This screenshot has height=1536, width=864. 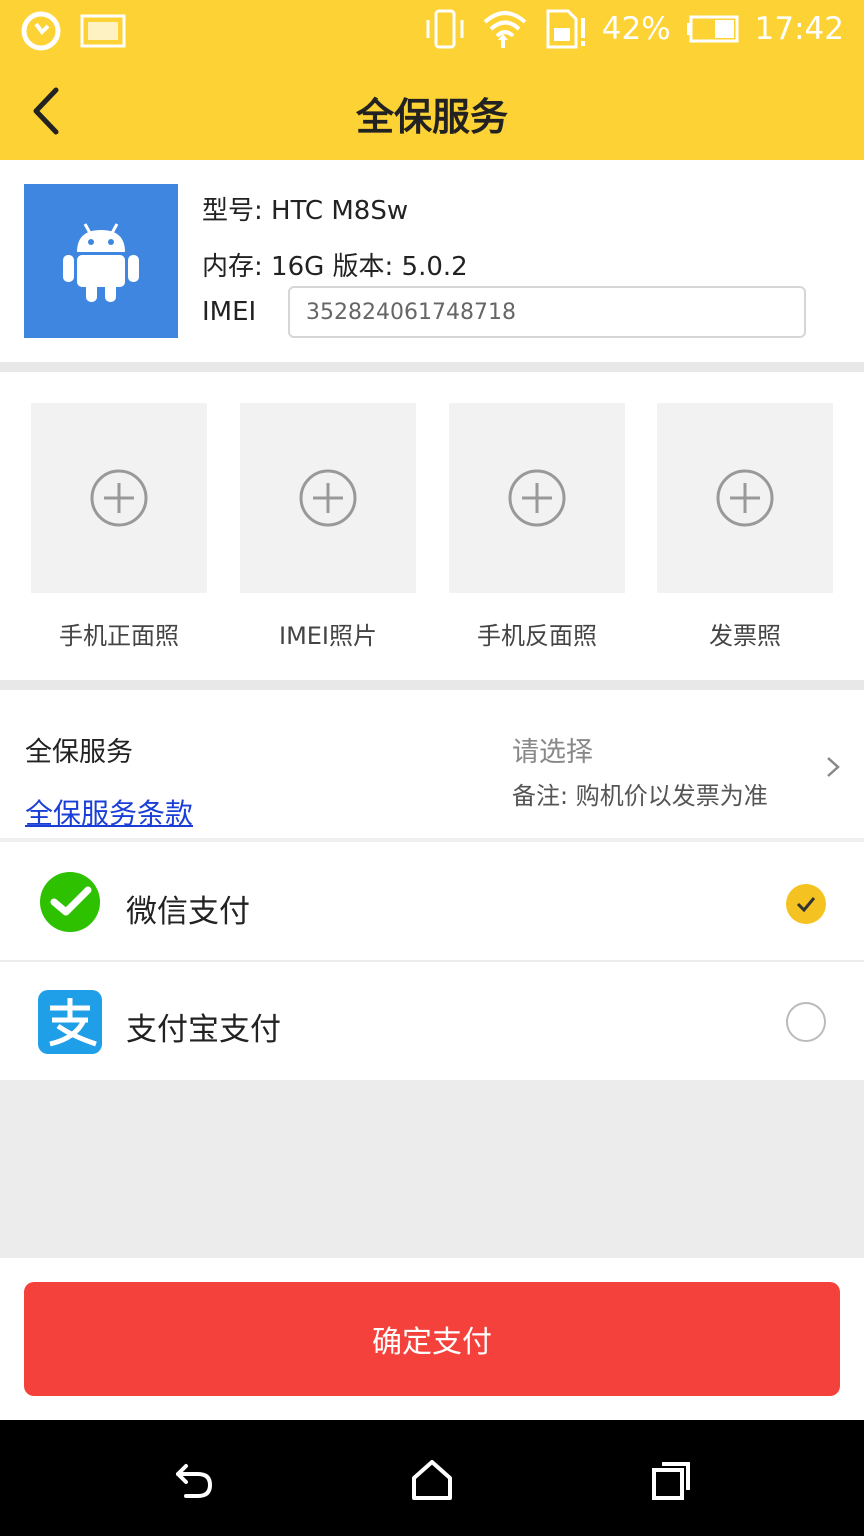 I want to click on status-bar: 42% 17:42, so click(x=432, y=31).